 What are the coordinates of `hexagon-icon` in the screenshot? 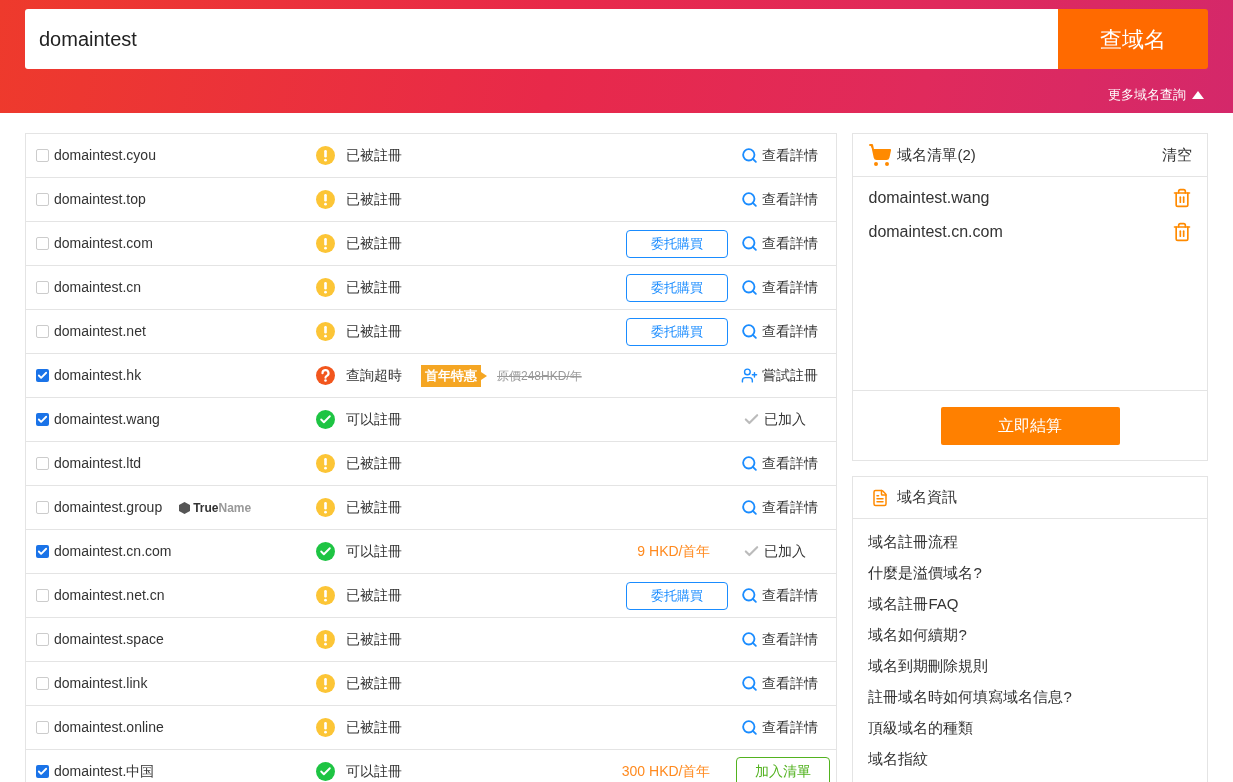 It's located at (185, 507).